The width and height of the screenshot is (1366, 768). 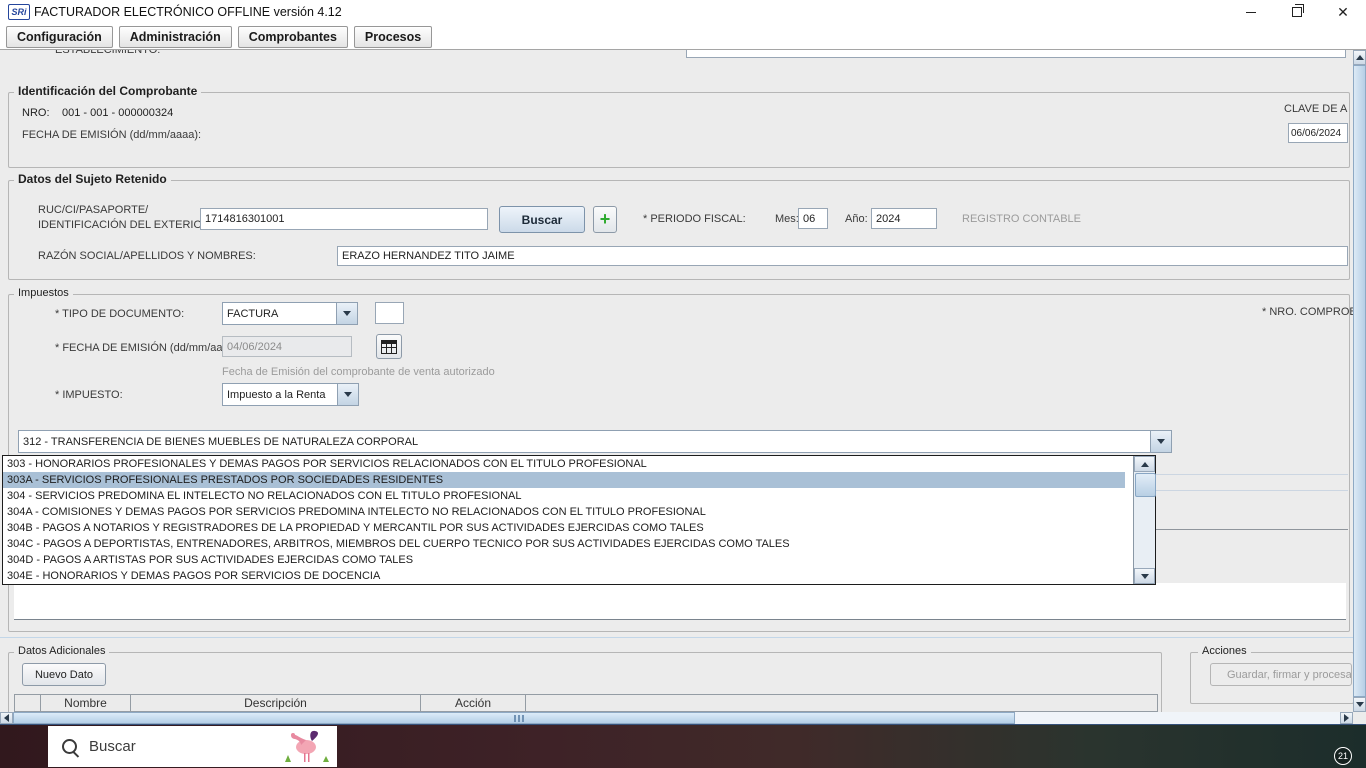 What do you see at coordinates (69, 746) in the screenshot?
I see `search-icon` at bounding box center [69, 746].